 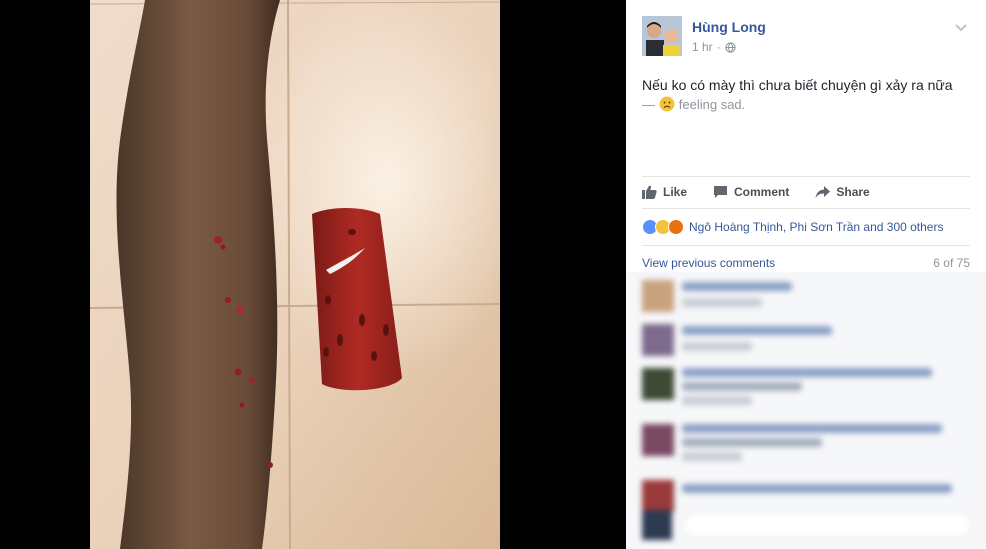 What do you see at coordinates (667, 104) in the screenshot?
I see `sad-emoji-icon` at bounding box center [667, 104].